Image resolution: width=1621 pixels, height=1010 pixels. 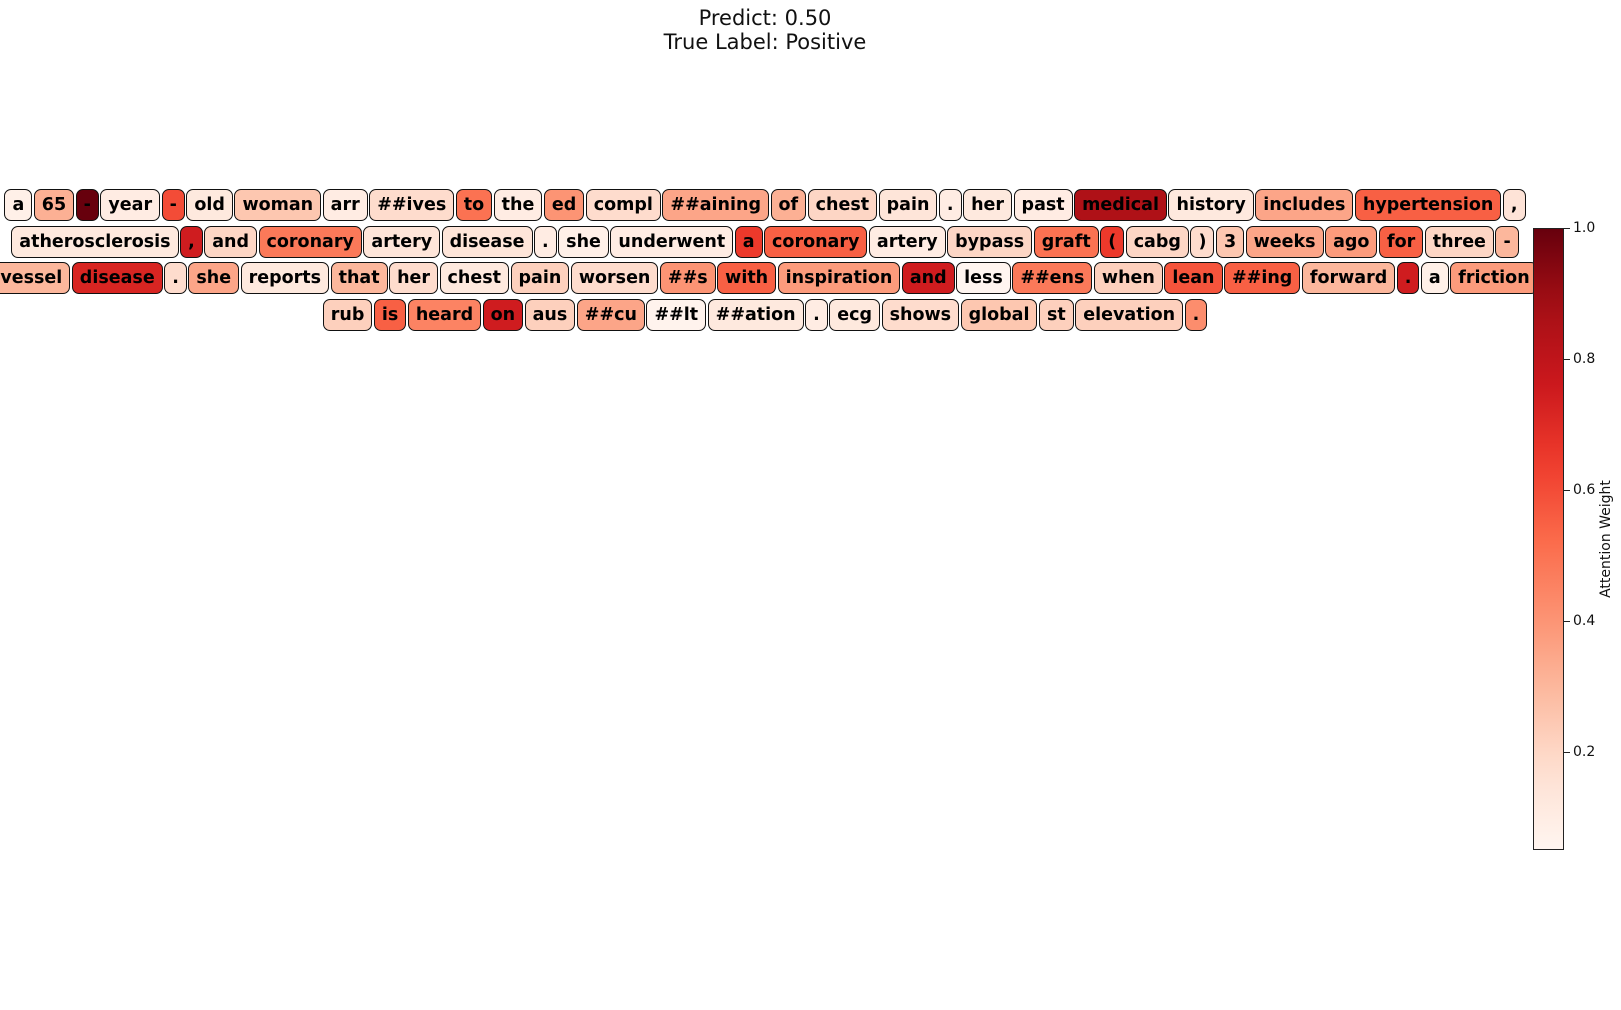 What do you see at coordinates (920, 314) in the screenshot?
I see `token-box: shows` at bounding box center [920, 314].